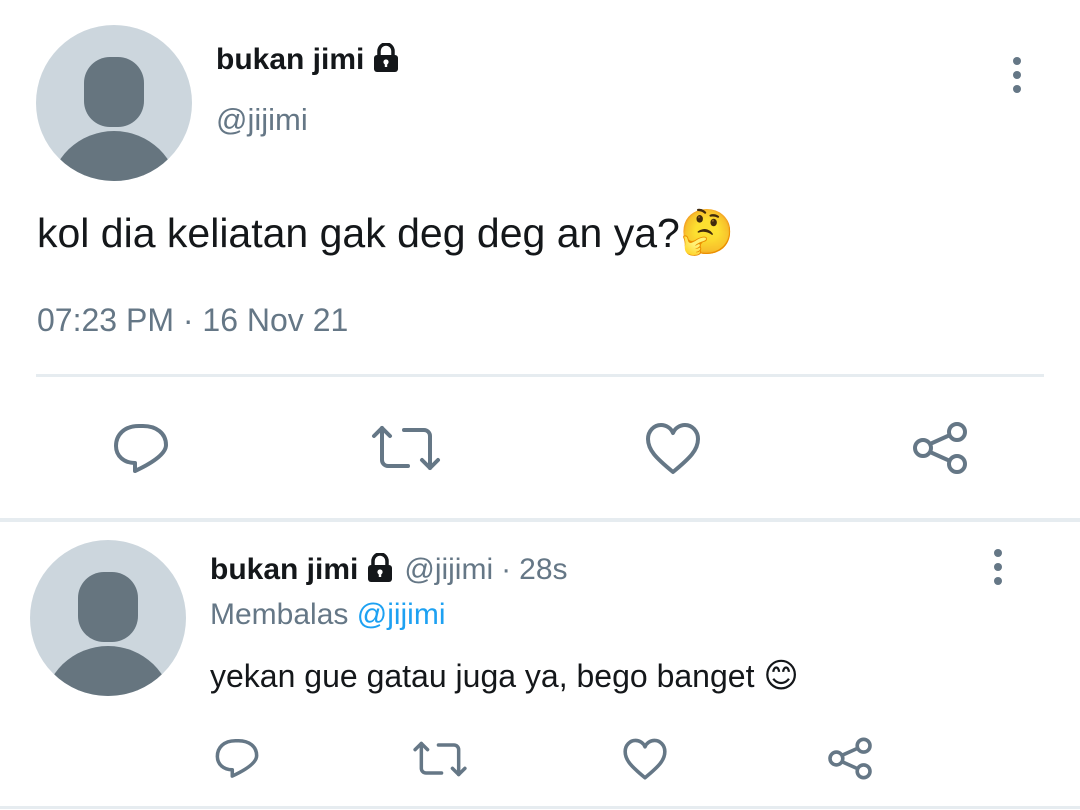 The image size is (1080, 810). Describe the element at coordinates (540, 807) in the screenshot. I see `bottom-divider` at that location.